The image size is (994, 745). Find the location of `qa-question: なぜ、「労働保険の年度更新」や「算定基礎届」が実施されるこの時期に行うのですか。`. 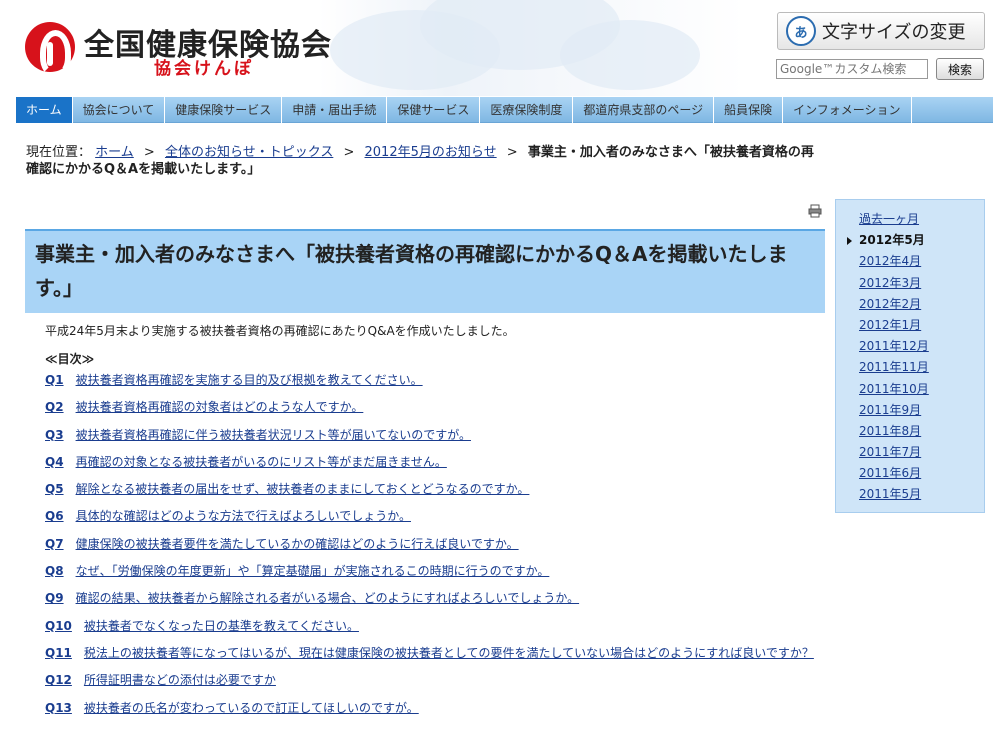

qa-question: なぜ、「労働保険の年度更新」や「算定基礎届」が実施されるこの時期に行うのですか。 is located at coordinates (312, 571).